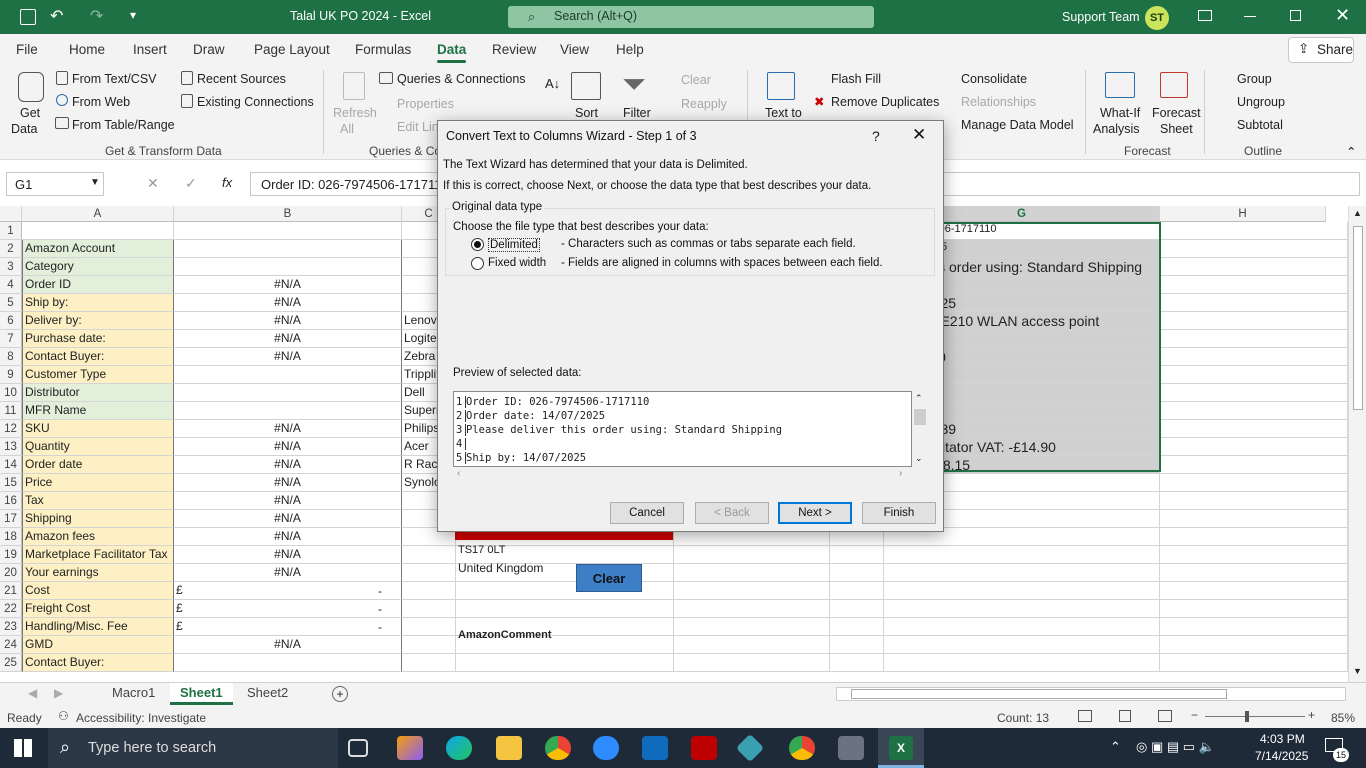  Describe the element at coordinates (11, 609) in the screenshot. I see `row-header: 22` at that location.